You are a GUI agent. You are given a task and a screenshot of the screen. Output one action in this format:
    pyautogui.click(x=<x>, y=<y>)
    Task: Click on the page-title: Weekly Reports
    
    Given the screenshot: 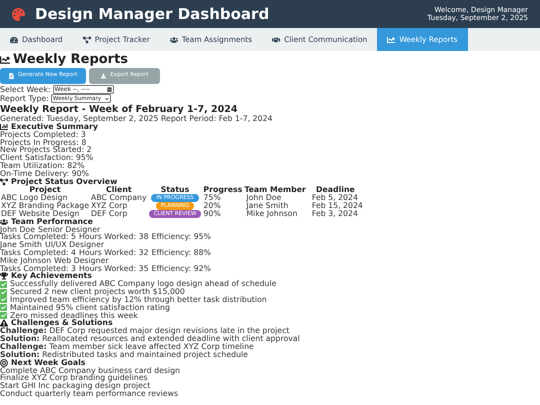 What is the action you would take?
    pyautogui.click(x=70, y=60)
    